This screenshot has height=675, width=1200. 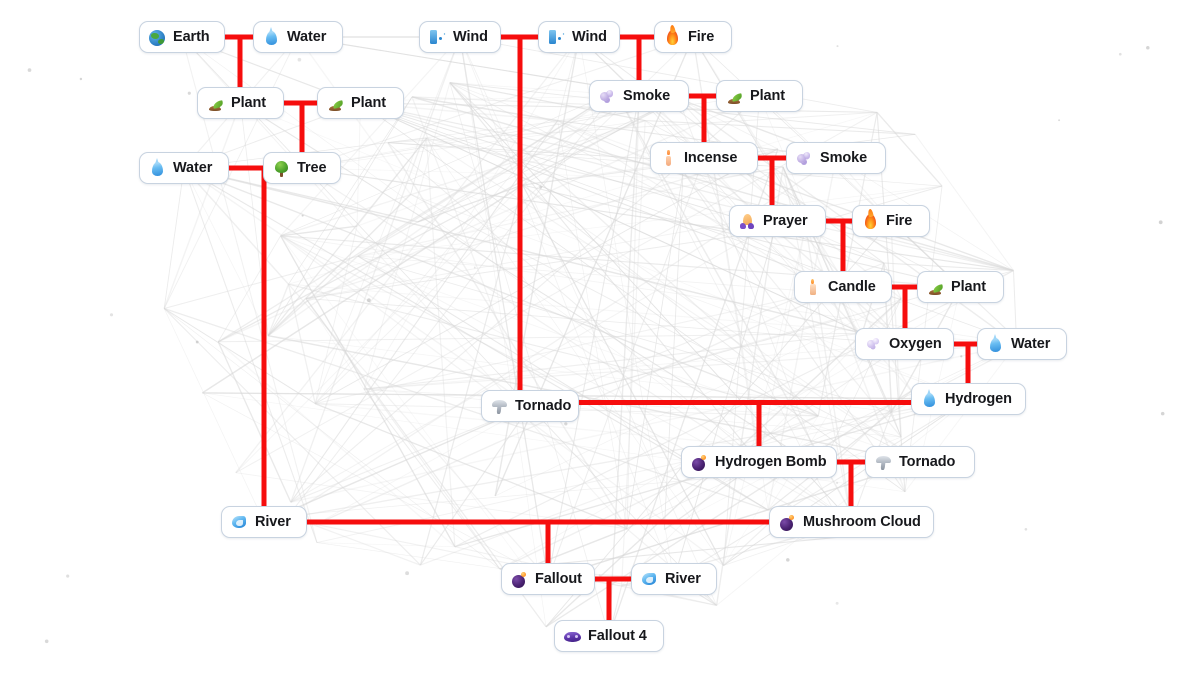 I want to click on craft-node-tornado_b: Tornado, so click(x=920, y=462).